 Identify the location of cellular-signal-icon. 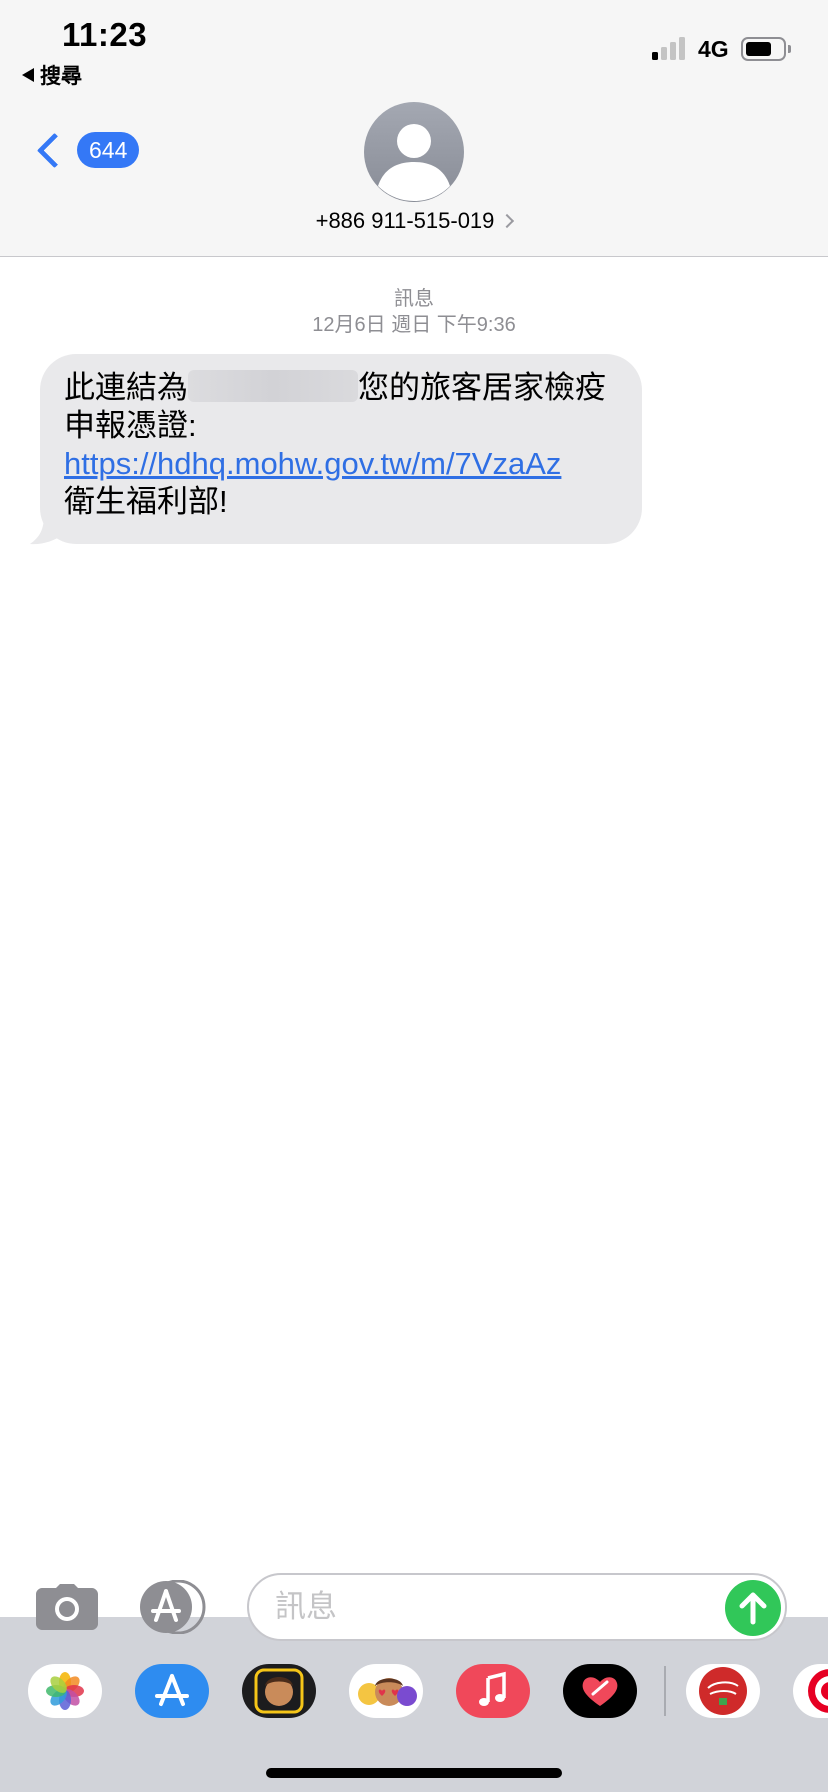
(668, 48).